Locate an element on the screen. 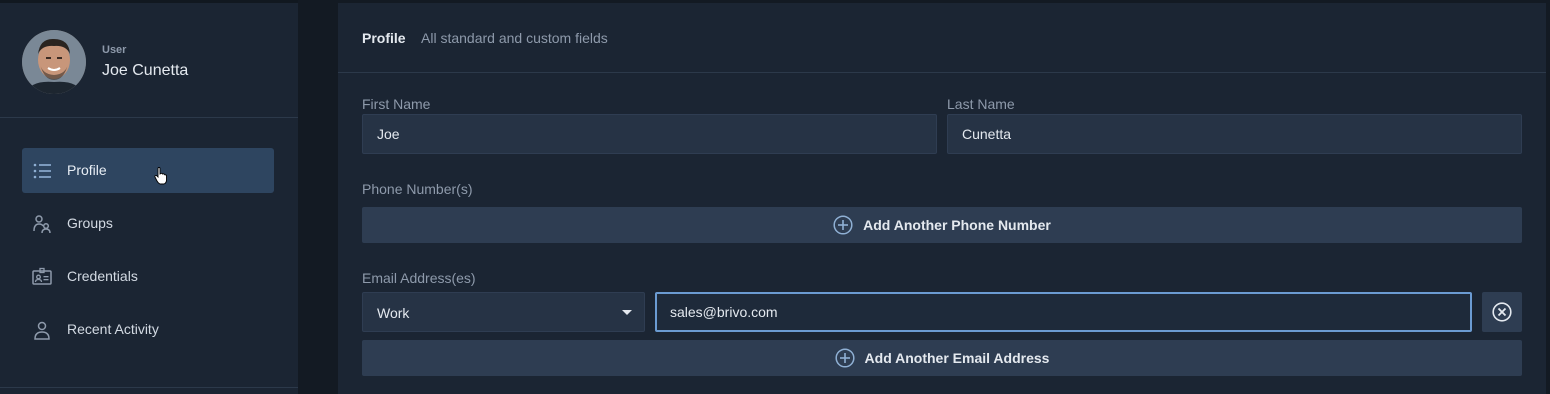 This screenshot has width=1550, height=394. first-name-field: Joe is located at coordinates (649, 134).